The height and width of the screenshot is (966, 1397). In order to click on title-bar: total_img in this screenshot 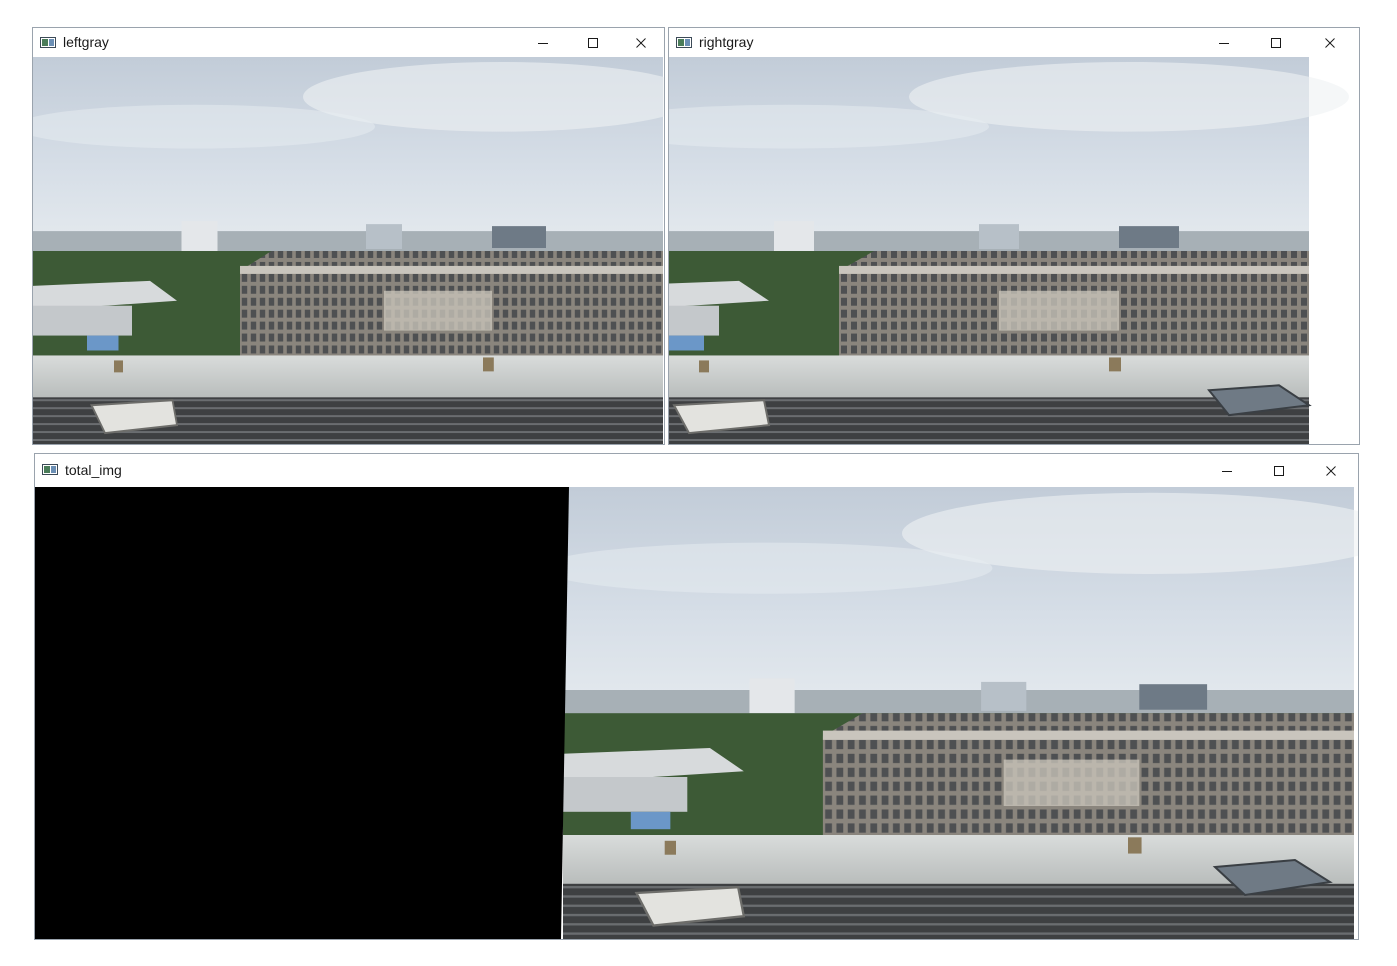, I will do `click(696, 470)`.